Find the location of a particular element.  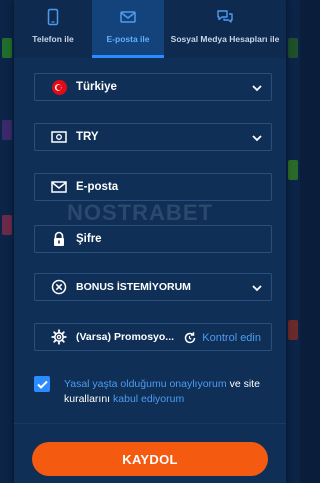

tab-label: E-posta ile is located at coordinates (128, 39).